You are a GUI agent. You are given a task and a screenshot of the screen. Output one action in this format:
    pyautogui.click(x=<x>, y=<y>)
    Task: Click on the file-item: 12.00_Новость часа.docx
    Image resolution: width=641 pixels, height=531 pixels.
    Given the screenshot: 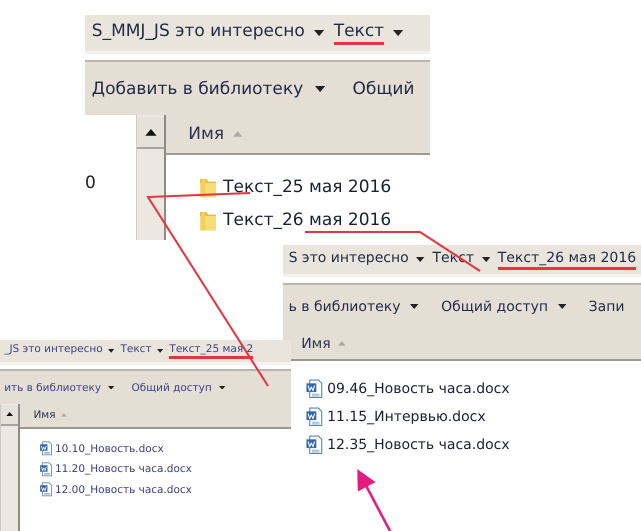 What is the action you would take?
    pyautogui.click(x=164, y=490)
    